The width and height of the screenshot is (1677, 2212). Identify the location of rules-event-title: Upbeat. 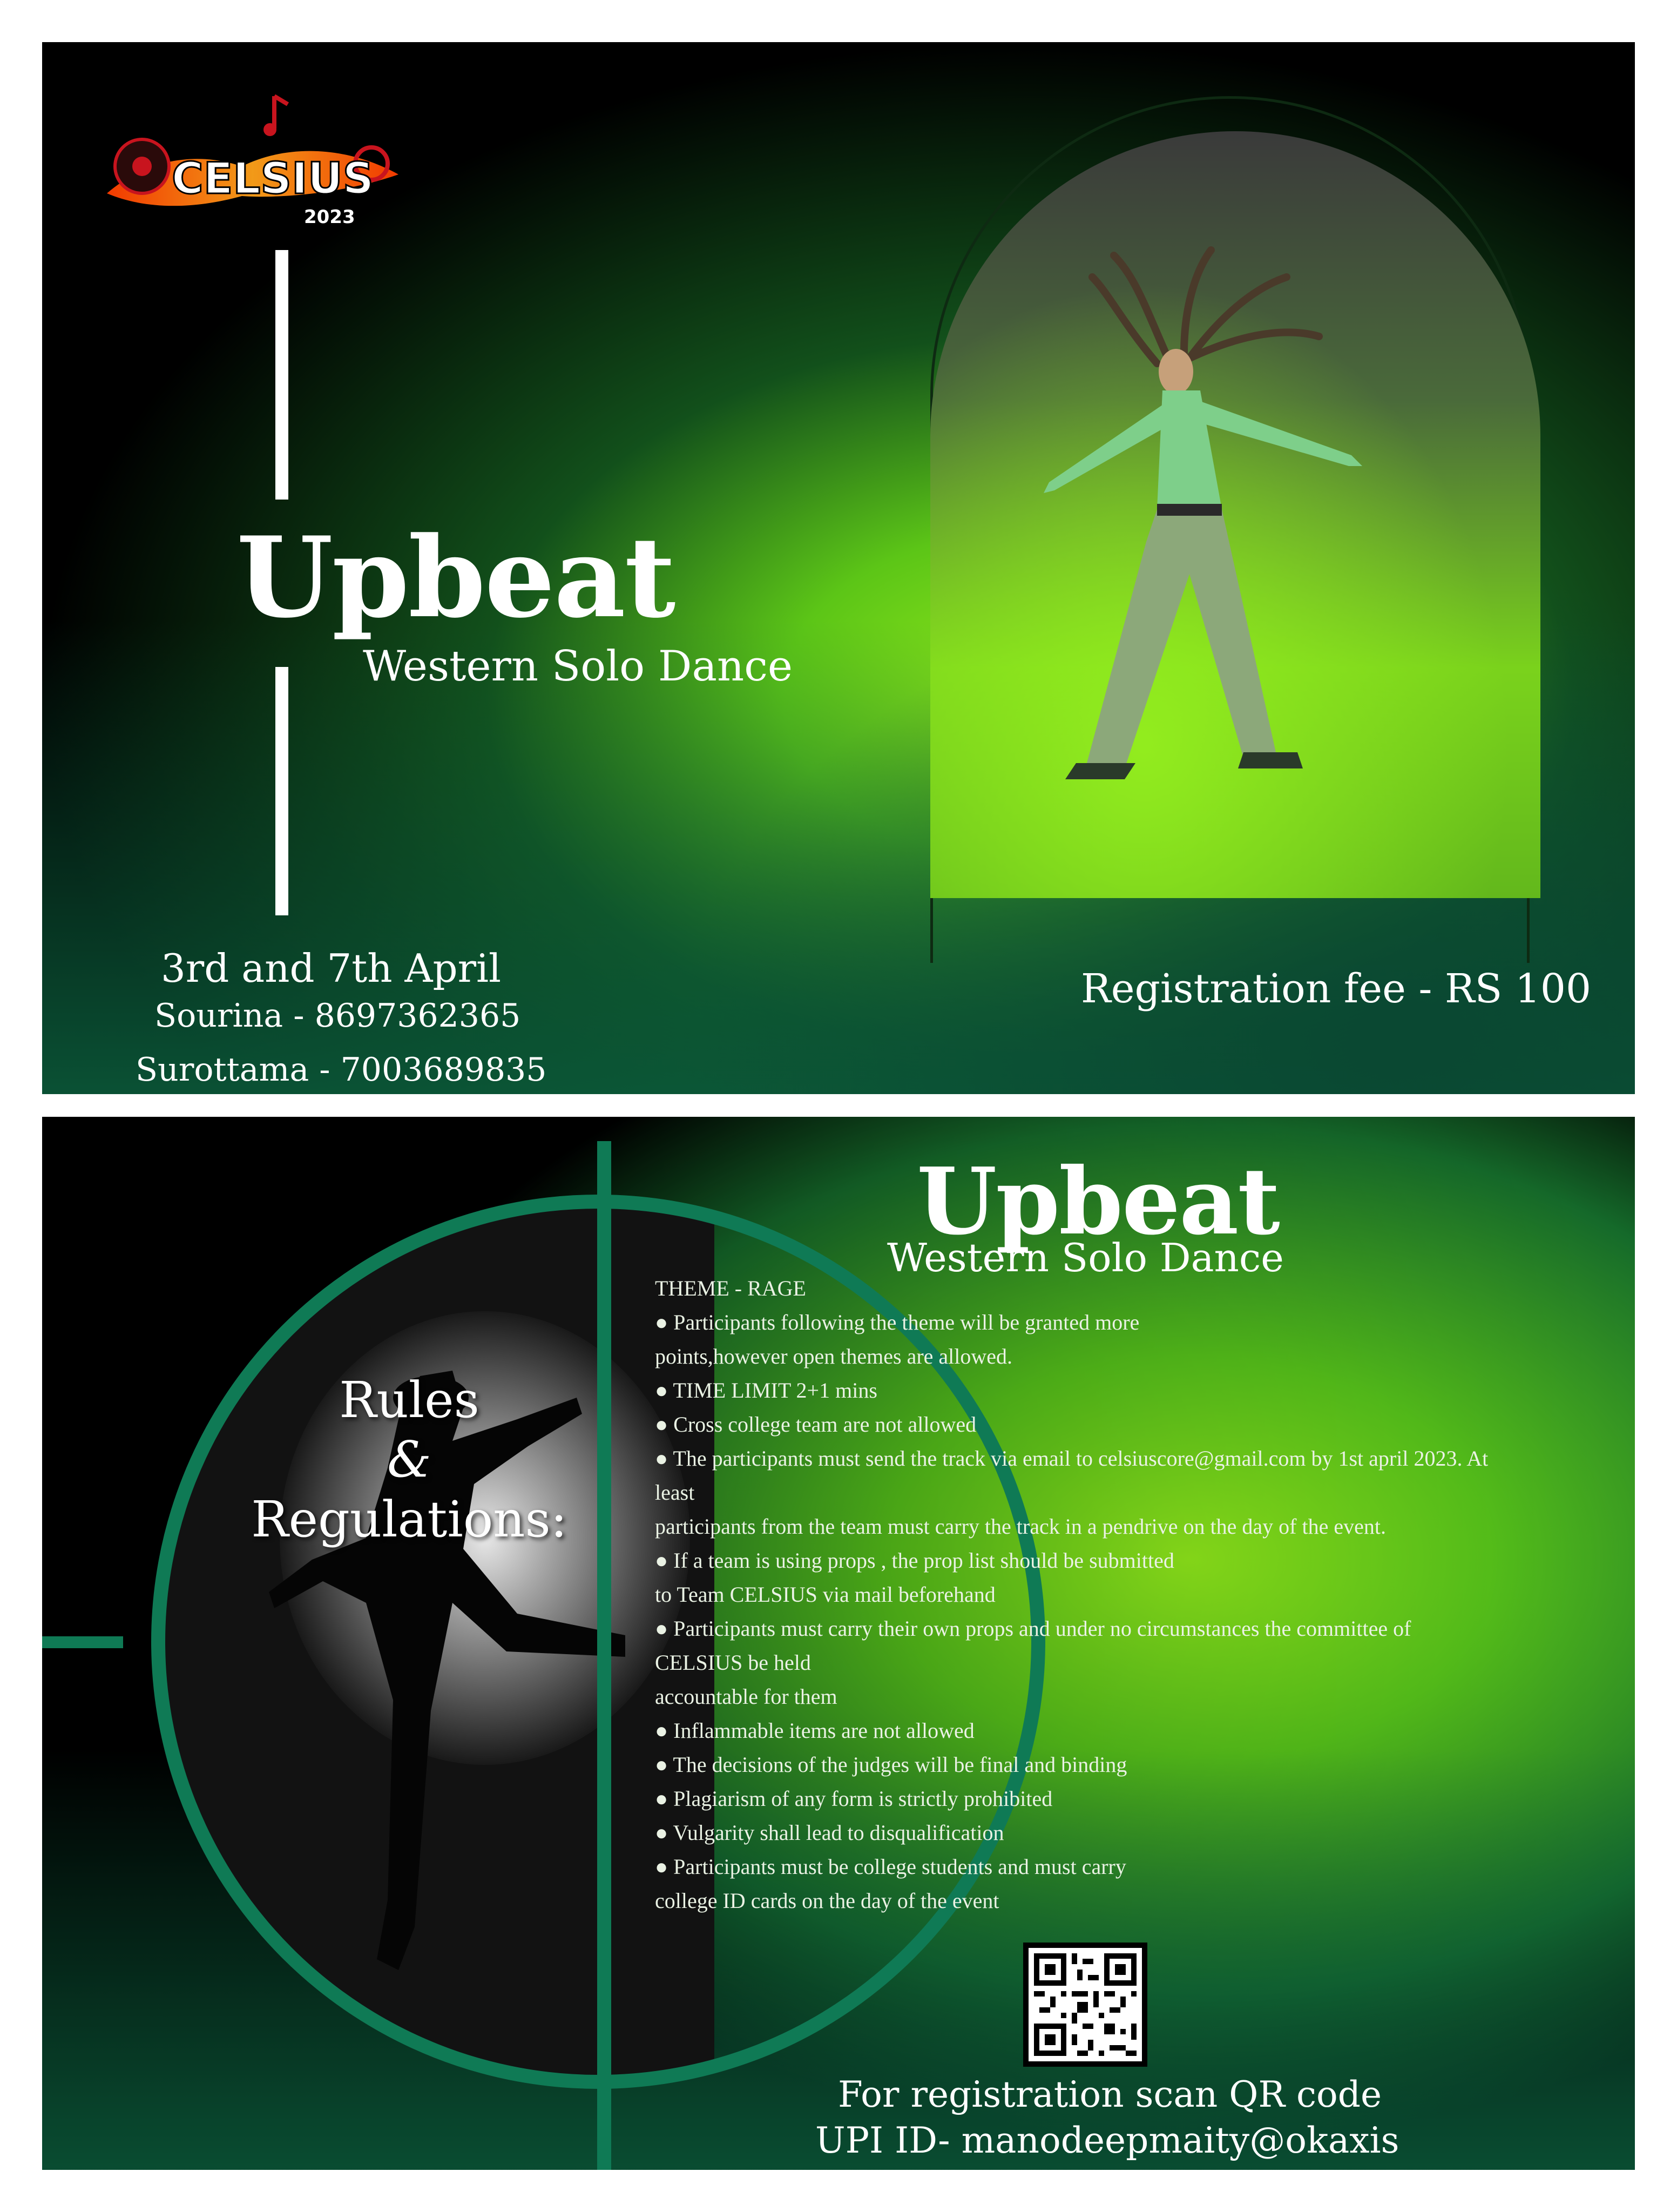
(1098, 1202).